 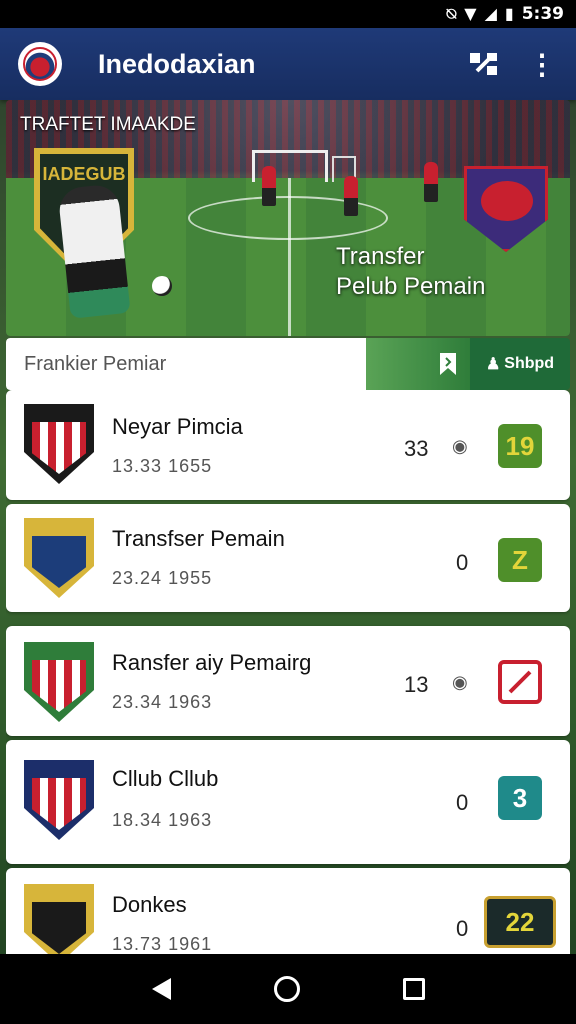 I want to click on more-vert-icon: ⋮, so click(x=542, y=64).